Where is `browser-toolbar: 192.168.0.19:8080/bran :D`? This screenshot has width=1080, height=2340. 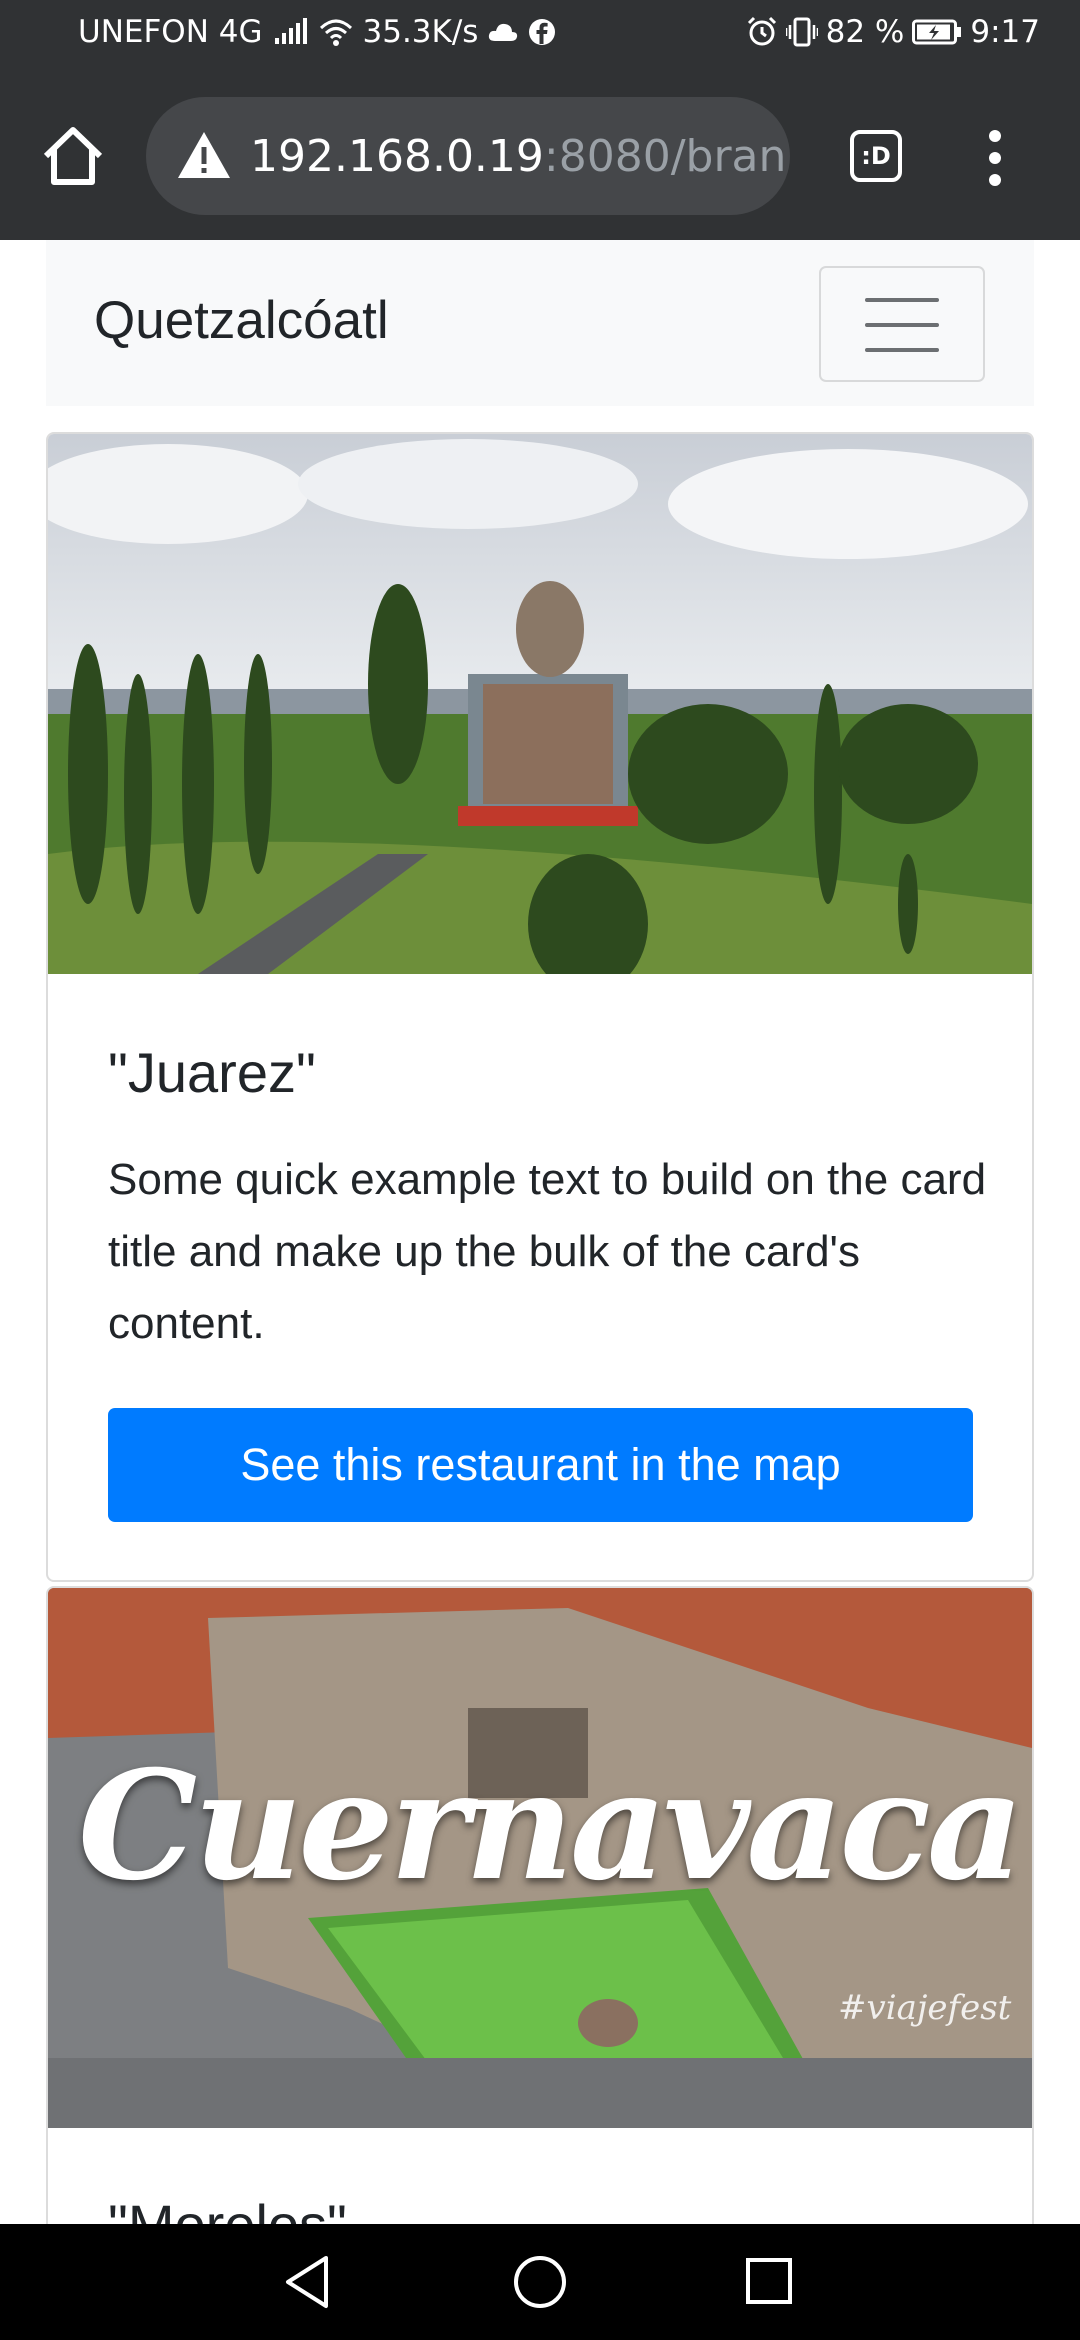
browser-toolbar: 192.168.0.19:8080/bran :D is located at coordinates (540, 156).